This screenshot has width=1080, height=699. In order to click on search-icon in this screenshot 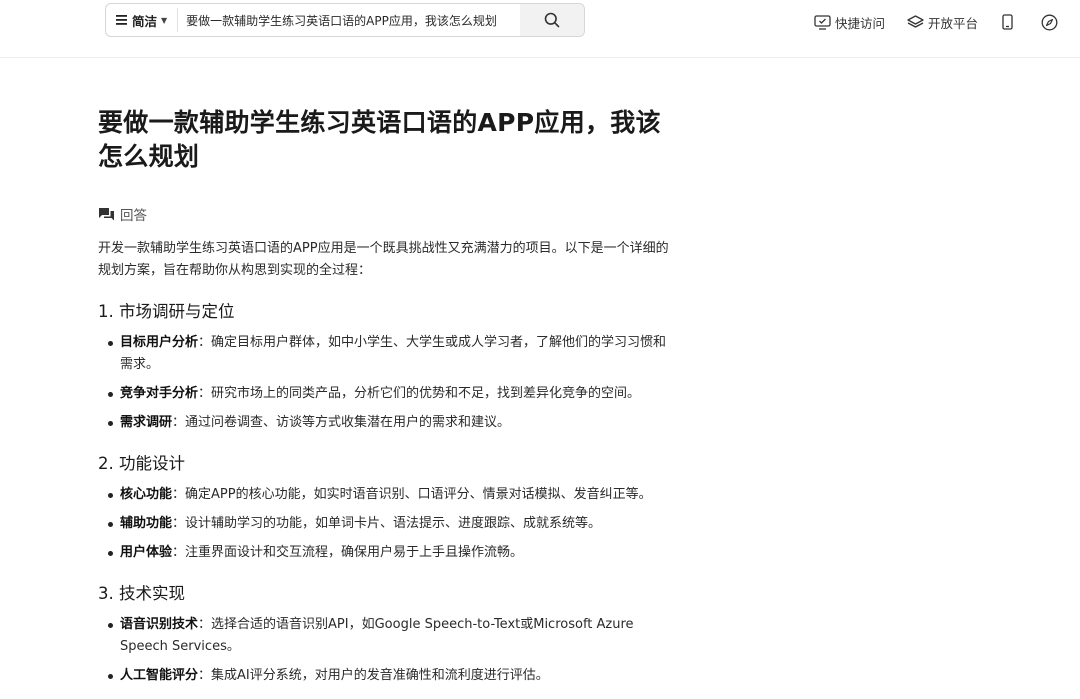, I will do `click(552, 20)`.